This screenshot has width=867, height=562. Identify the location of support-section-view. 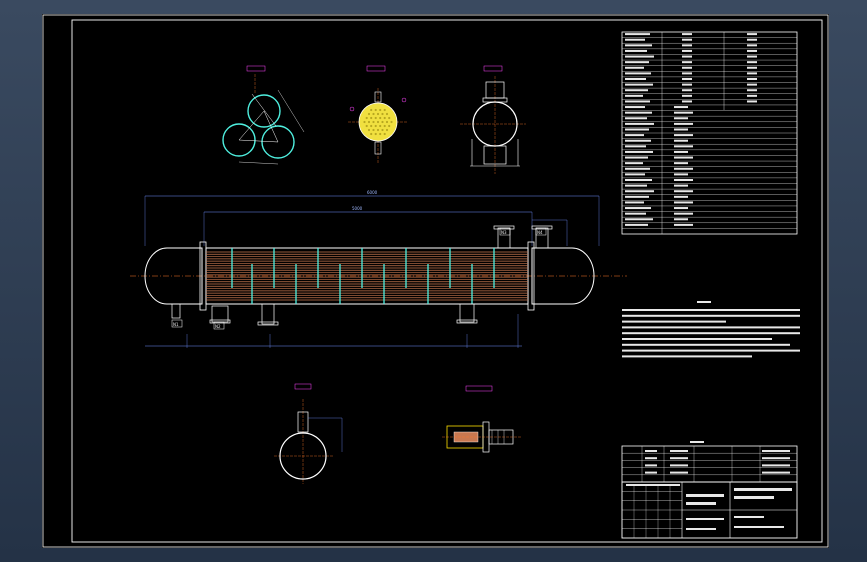
(308, 433).